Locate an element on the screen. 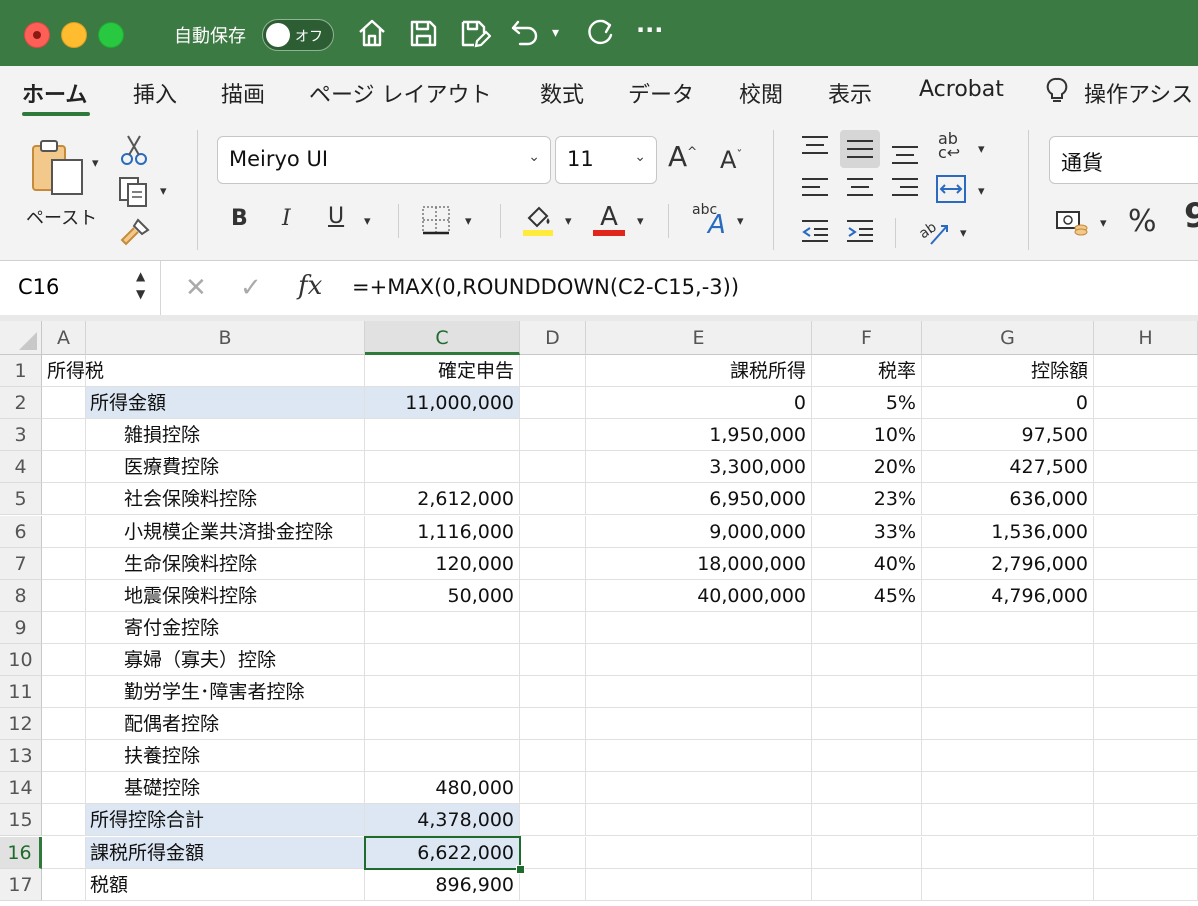 This screenshot has width=1198, height=906. cell-b2: 所得金額 is located at coordinates (225, 403).